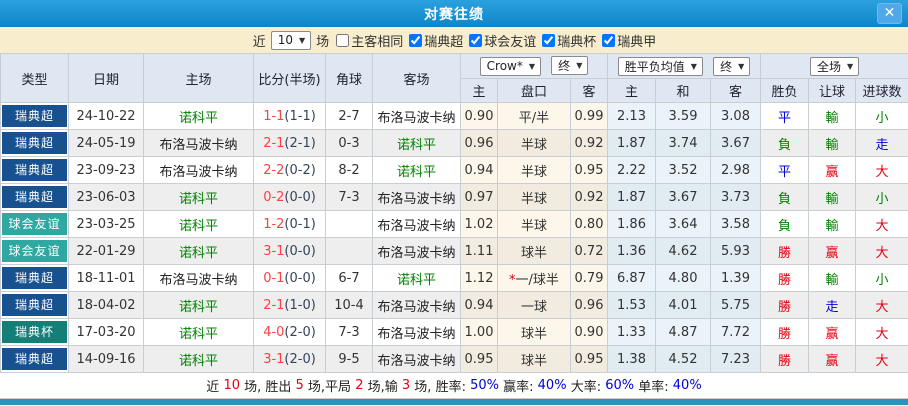 The width and height of the screenshot is (908, 406). What do you see at coordinates (631, 278) in the screenshot?
I see `avg-home-odds: 6.87` at bounding box center [631, 278].